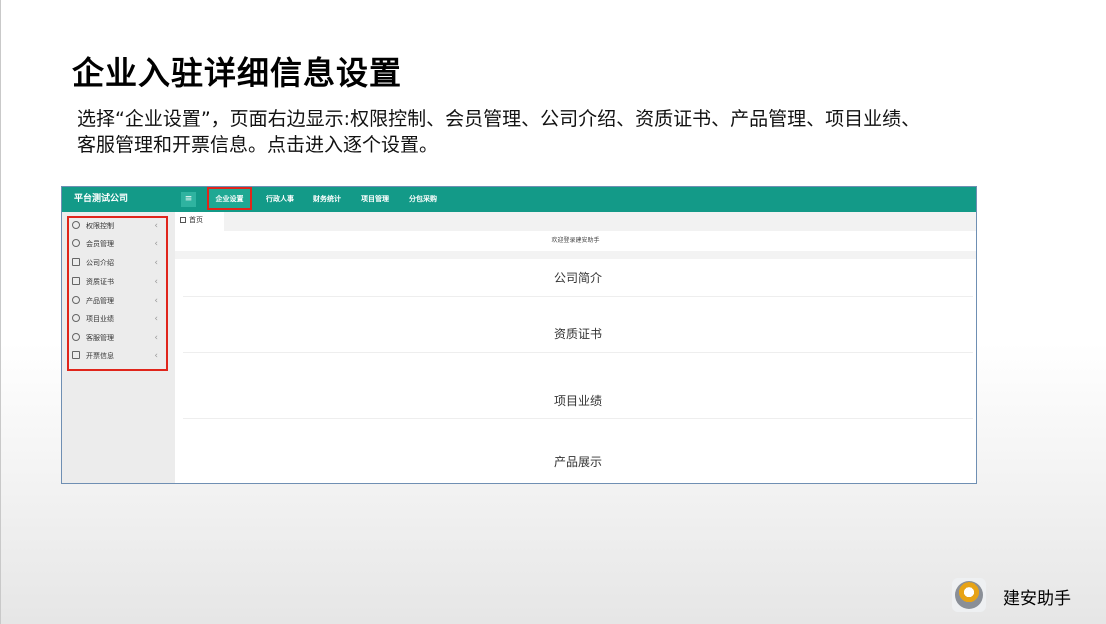 Image resolution: width=1106 pixels, height=624 pixels. I want to click on sidebar-item-label: 权限控制, so click(100, 226).